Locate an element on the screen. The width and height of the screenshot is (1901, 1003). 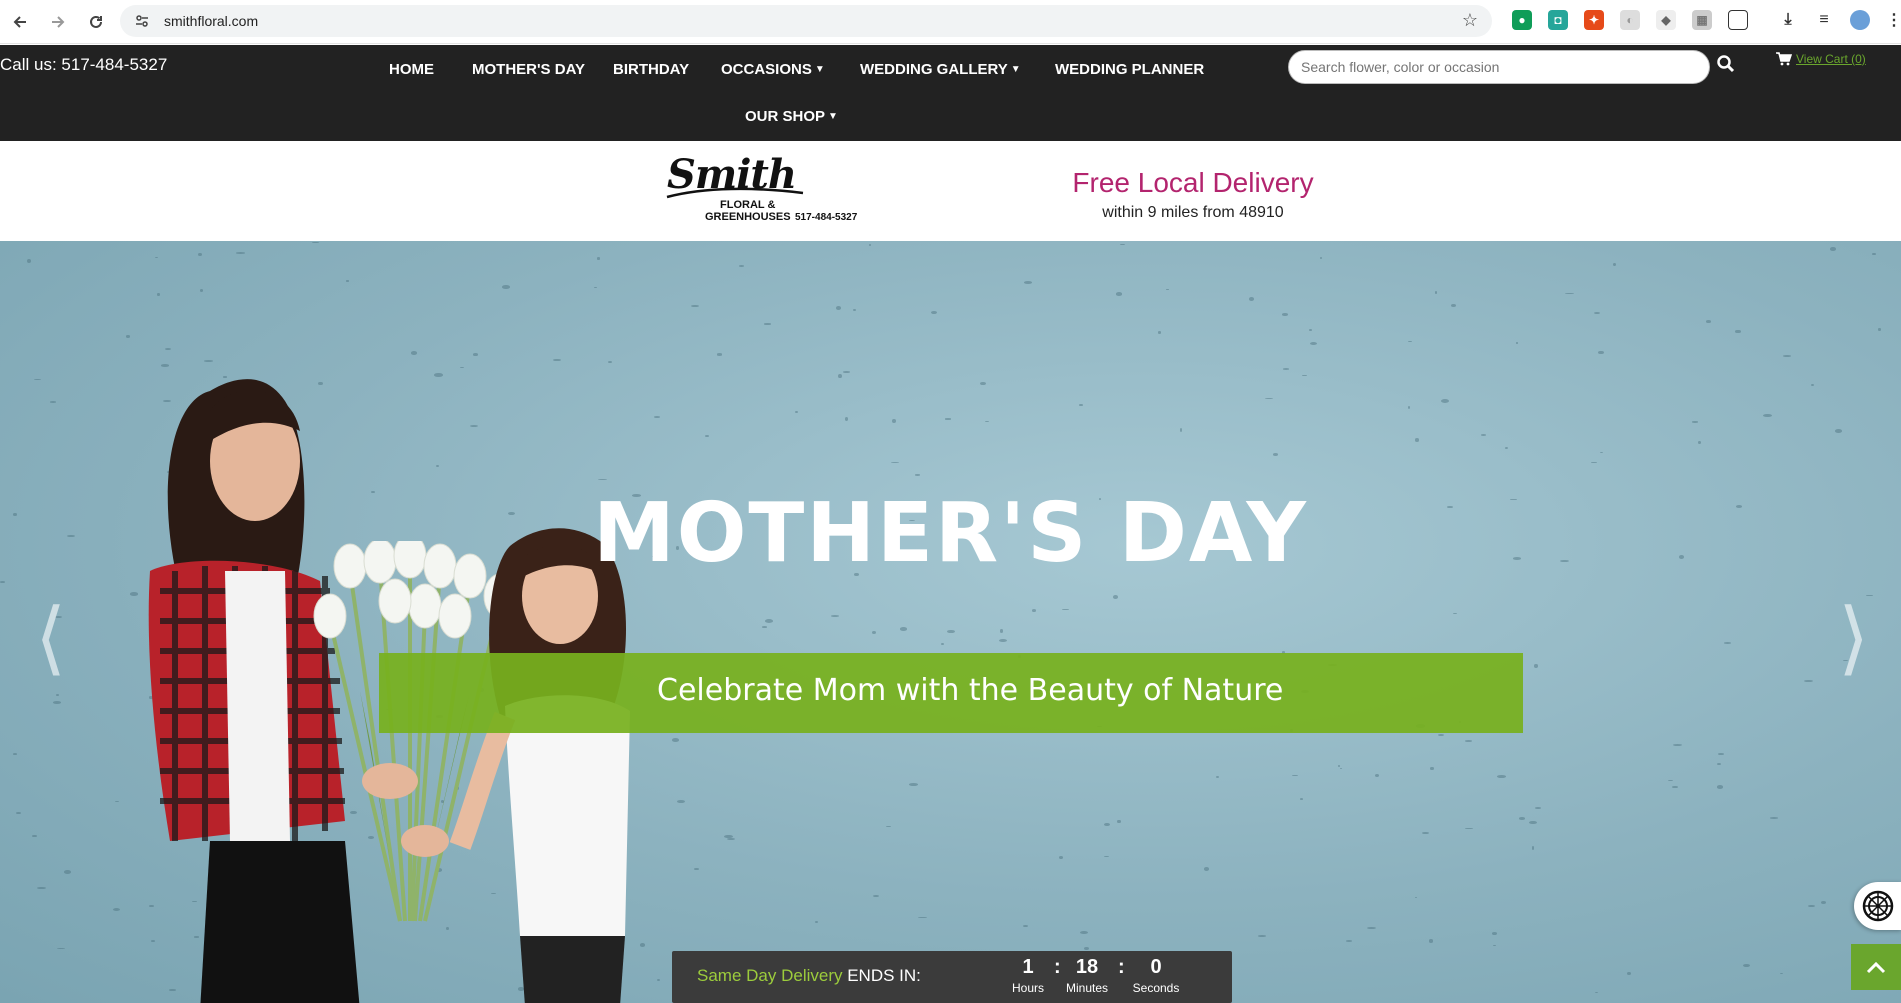
countdown-seconds-label: Seconds is located at coordinates (1156, 988).